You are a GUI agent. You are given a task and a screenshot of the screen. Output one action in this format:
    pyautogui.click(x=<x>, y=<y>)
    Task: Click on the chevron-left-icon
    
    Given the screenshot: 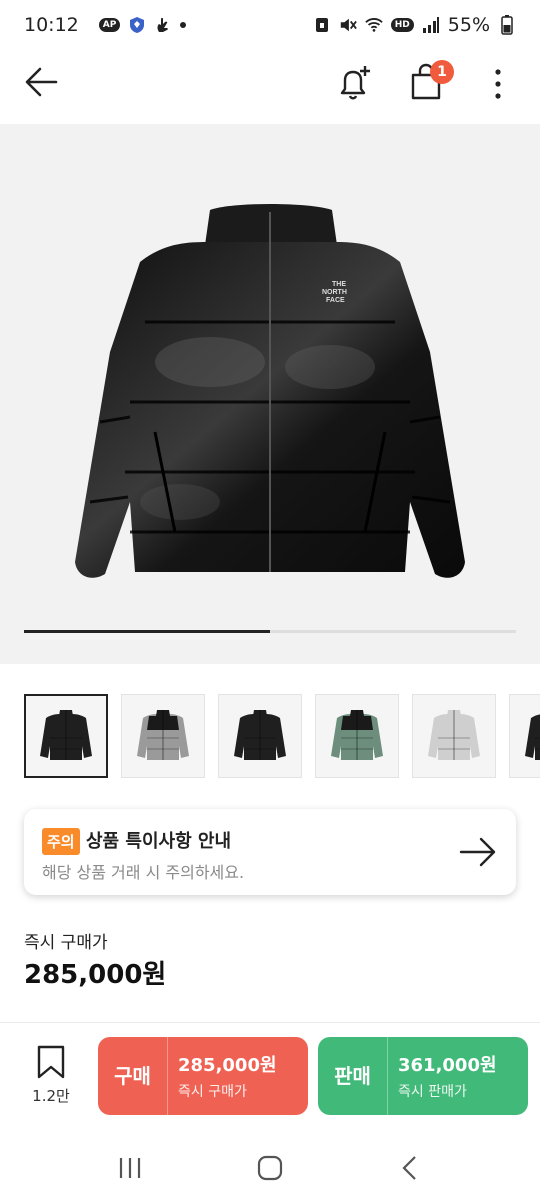 What is the action you would take?
    pyautogui.click(x=409, y=1168)
    